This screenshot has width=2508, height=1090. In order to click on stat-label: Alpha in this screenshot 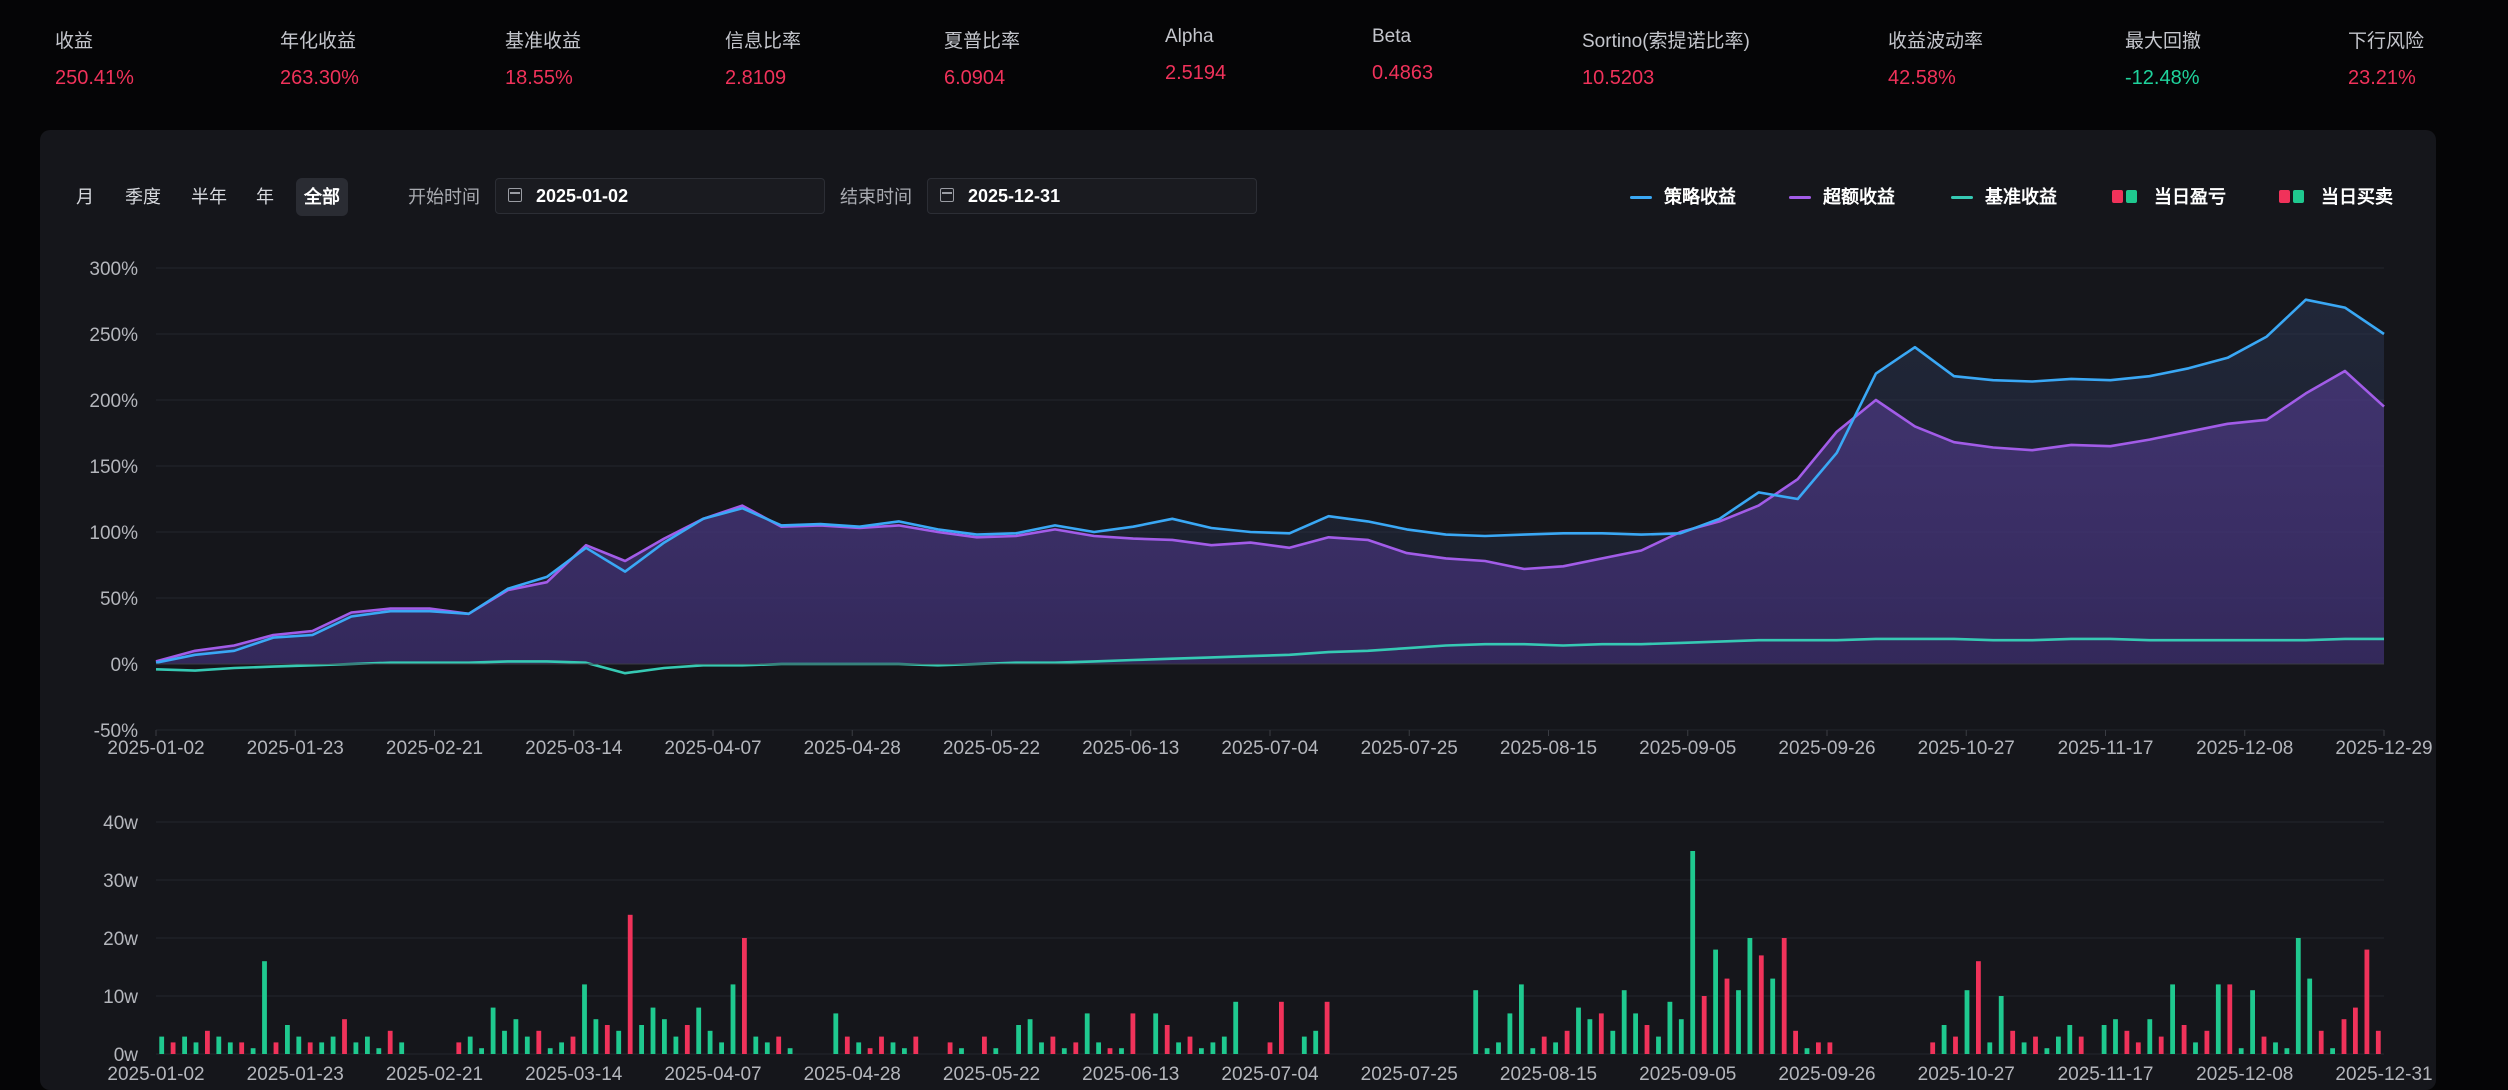, I will do `click(1189, 36)`.